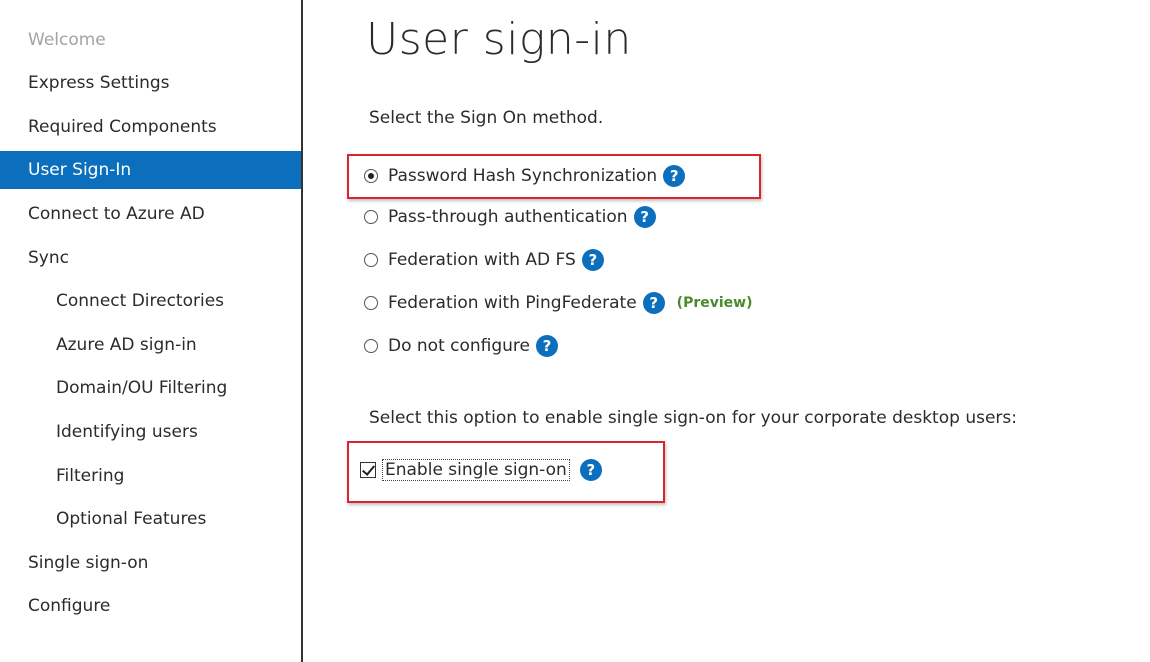  What do you see at coordinates (150, 83) in the screenshot?
I see `sidebar-item-express-settings: Express Settings` at bounding box center [150, 83].